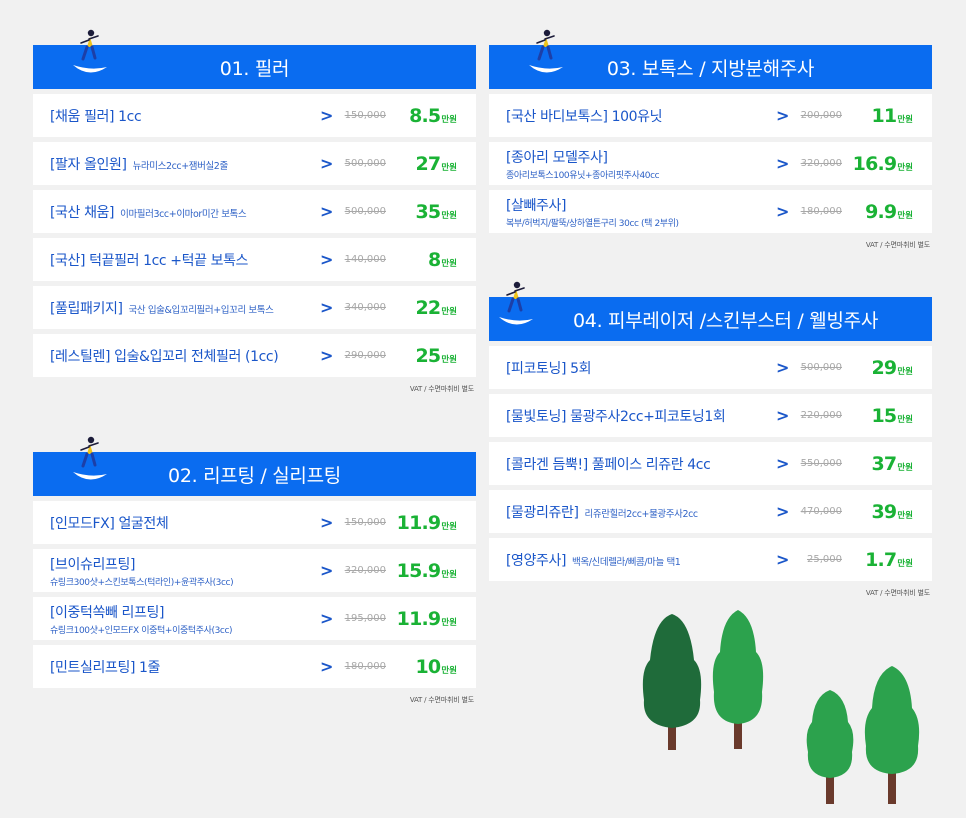 The width and height of the screenshot is (966, 818). What do you see at coordinates (428, 163) in the screenshot?
I see `sale-price-value: 27` at bounding box center [428, 163].